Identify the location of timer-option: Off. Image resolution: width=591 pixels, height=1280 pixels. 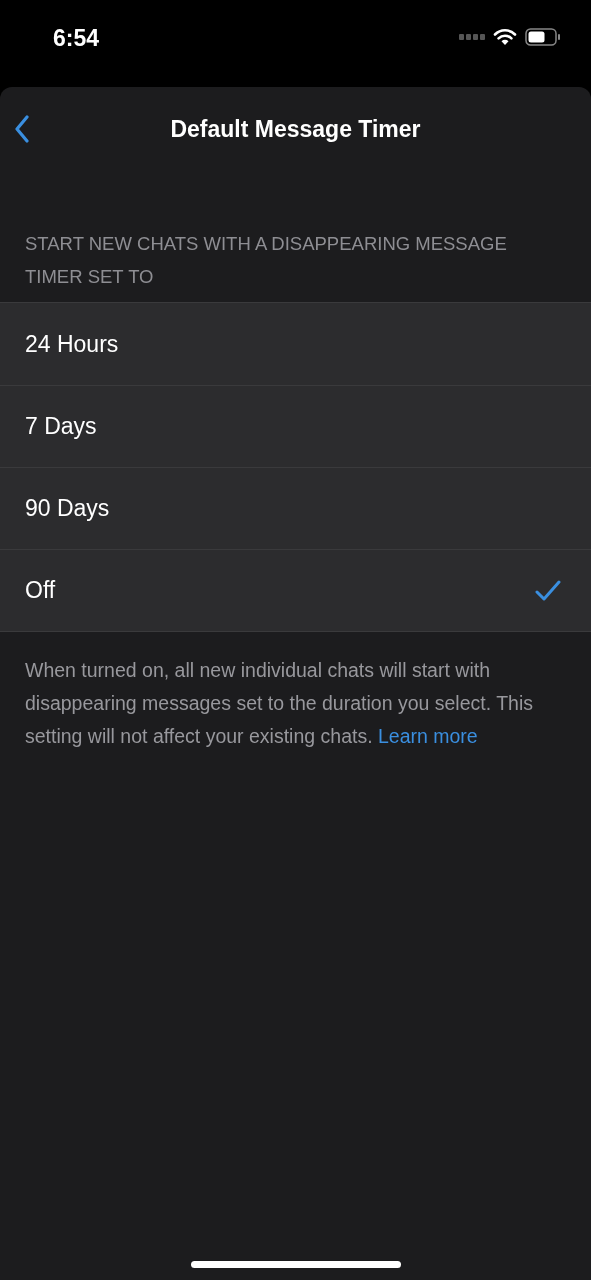
(295, 590).